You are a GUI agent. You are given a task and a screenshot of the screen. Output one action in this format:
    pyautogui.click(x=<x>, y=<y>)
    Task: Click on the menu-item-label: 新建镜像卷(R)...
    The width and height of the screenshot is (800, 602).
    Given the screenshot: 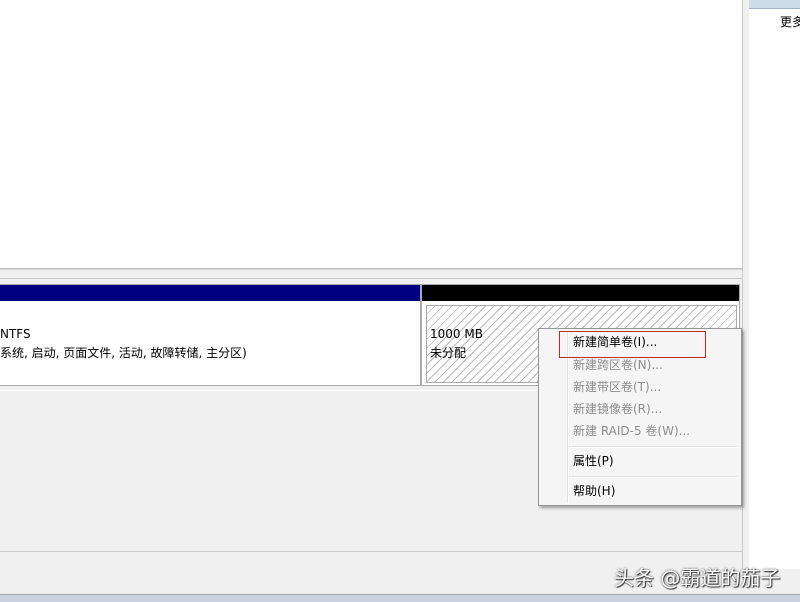 What is the action you would take?
    pyautogui.click(x=618, y=409)
    